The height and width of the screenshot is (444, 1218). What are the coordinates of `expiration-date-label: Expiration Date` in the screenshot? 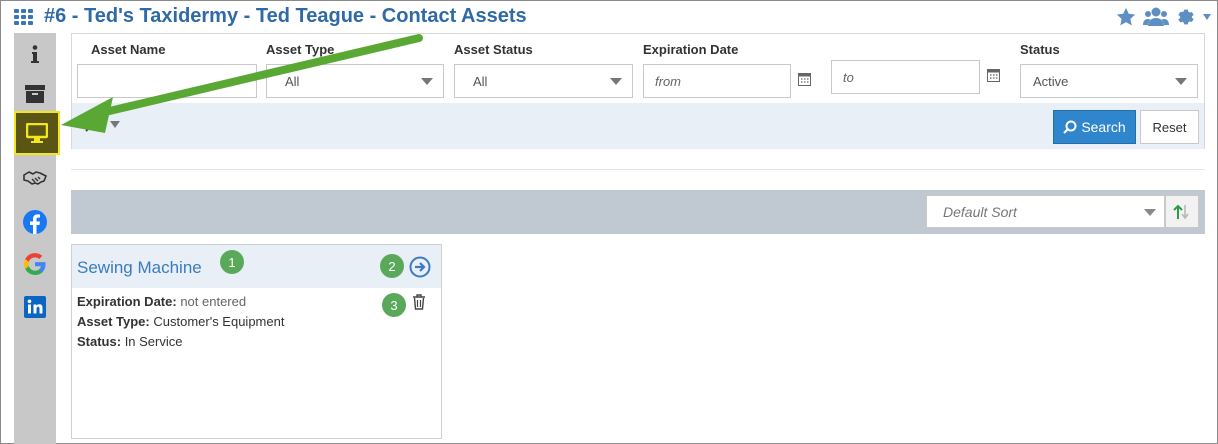 It's located at (691, 49).